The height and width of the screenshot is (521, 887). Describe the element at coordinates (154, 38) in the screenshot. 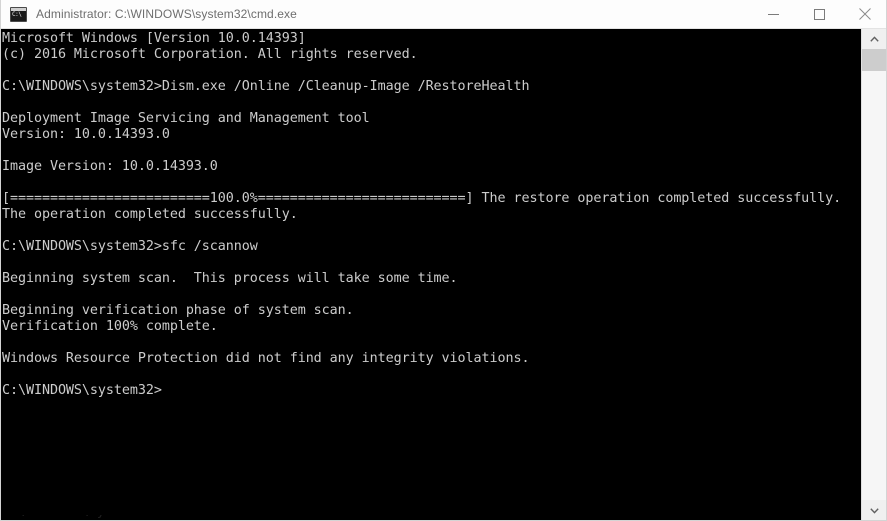

I see `console-line: Microsoft Windows [Version 10.0.14393]` at that location.